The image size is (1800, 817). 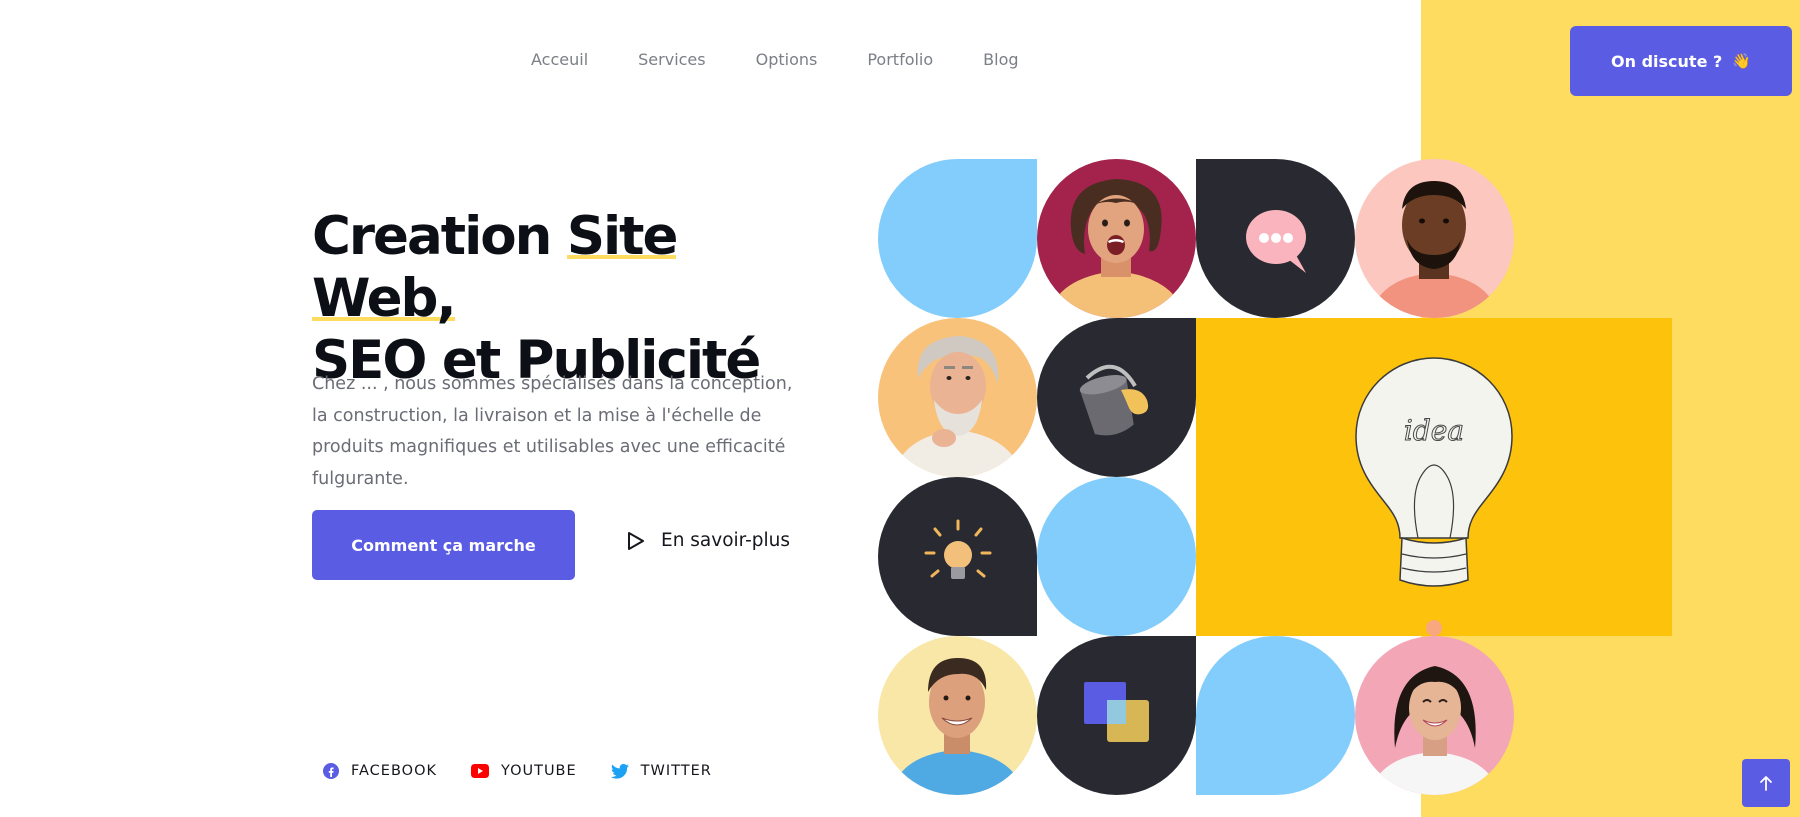 I want to click on paint-bucket-icon, so click(x=1114, y=400).